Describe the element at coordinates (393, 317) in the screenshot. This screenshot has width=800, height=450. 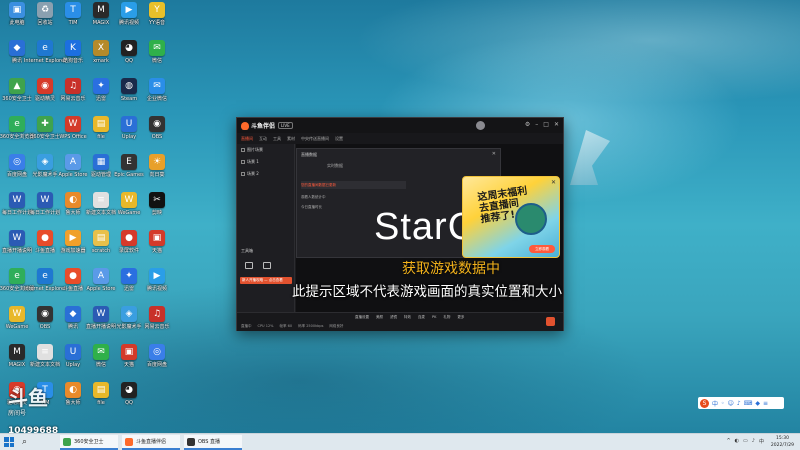
I see `bottom-tab: 滤镜` at that location.